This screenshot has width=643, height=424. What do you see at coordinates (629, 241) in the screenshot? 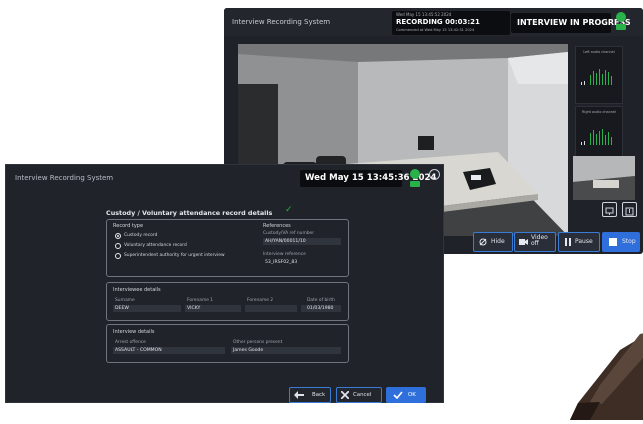
I see `stop-label: Stop` at bounding box center [629, 241].